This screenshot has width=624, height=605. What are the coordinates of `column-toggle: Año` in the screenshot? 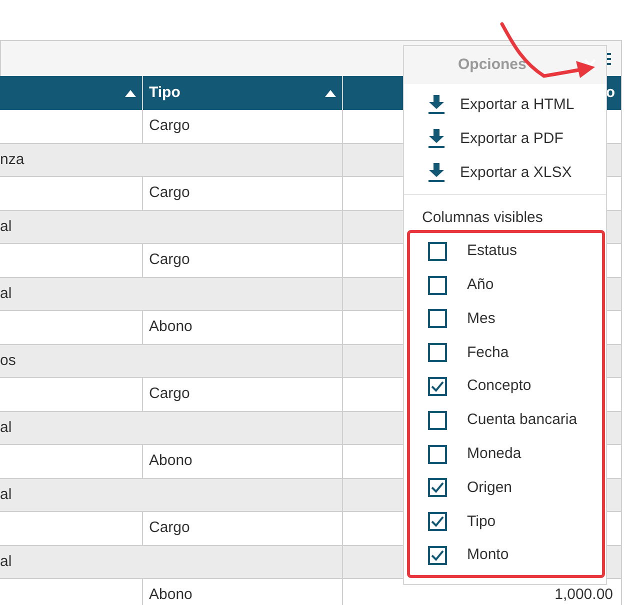 It's located at (505, 285).